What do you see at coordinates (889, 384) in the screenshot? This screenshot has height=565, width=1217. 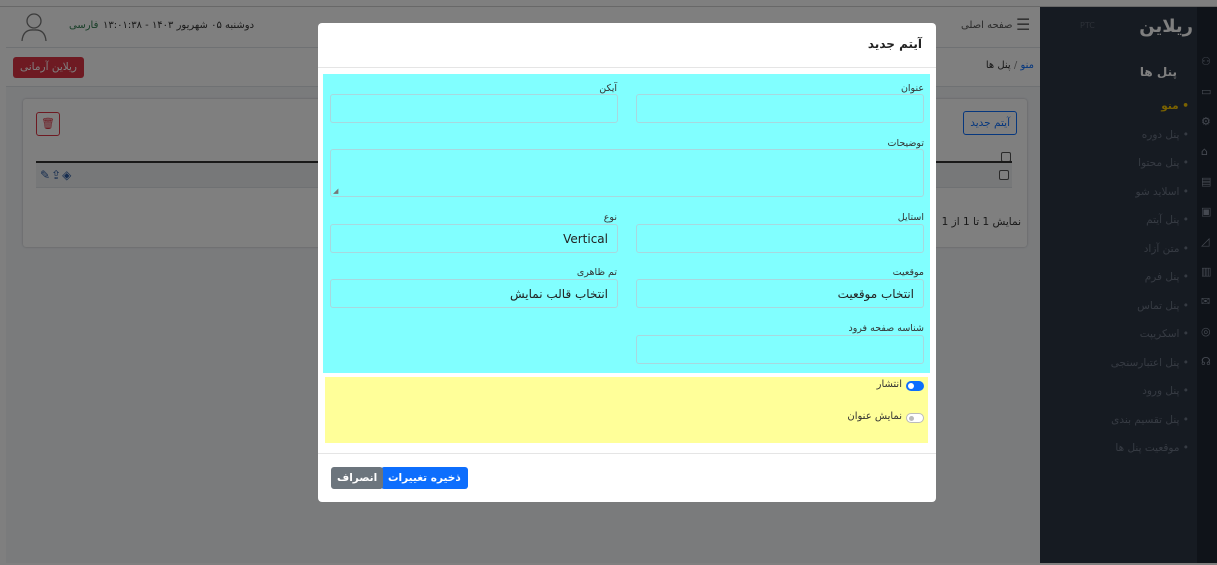 I see `publish-label: انتشار` at bounding box center [889, 384].